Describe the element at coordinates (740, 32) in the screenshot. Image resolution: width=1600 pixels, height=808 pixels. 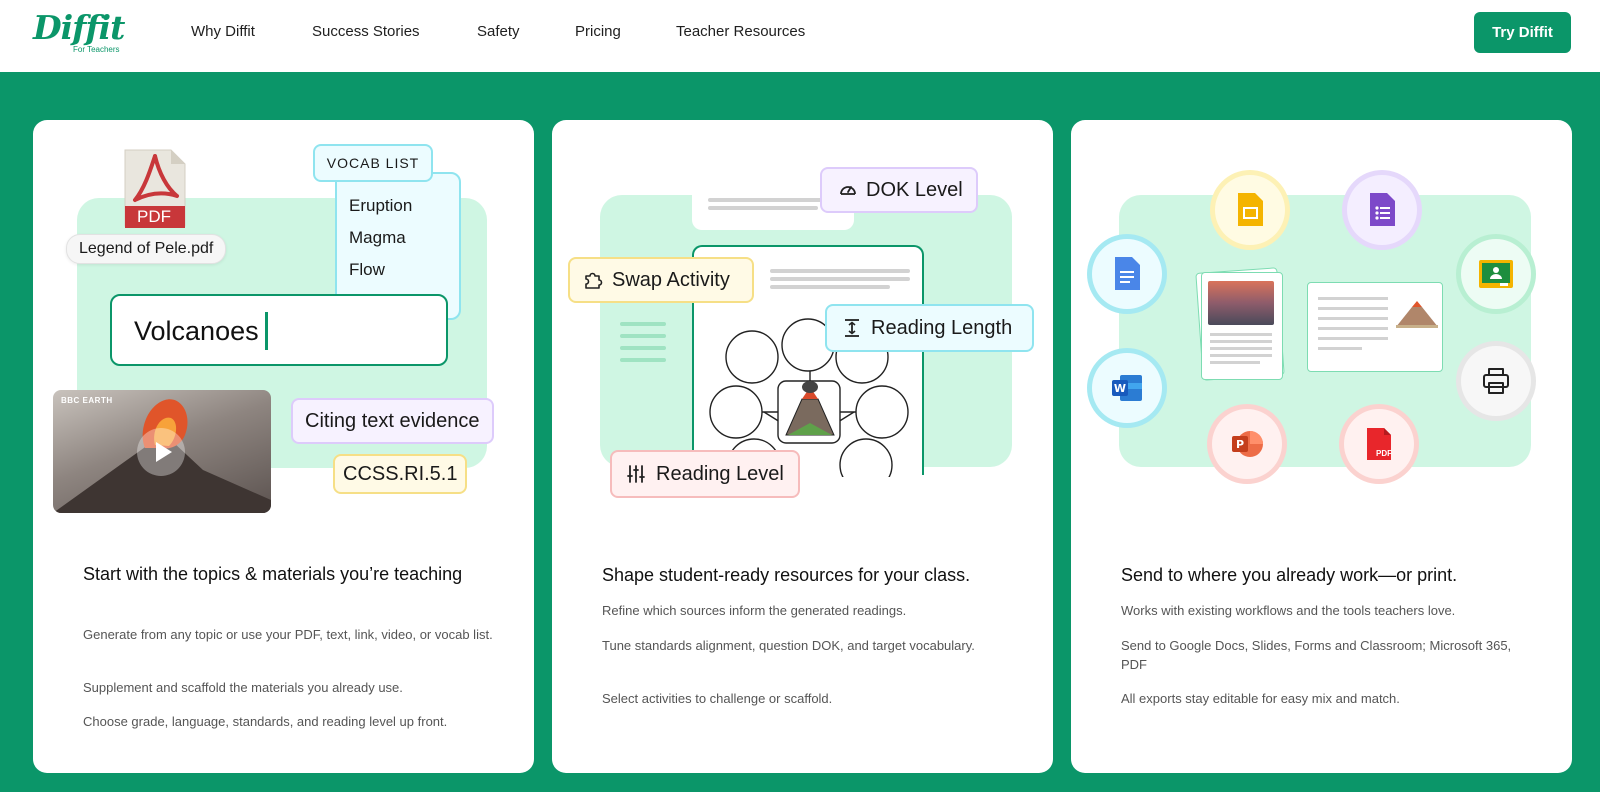
I see `nav-teacher-resources: Teacher Resources` at that location.